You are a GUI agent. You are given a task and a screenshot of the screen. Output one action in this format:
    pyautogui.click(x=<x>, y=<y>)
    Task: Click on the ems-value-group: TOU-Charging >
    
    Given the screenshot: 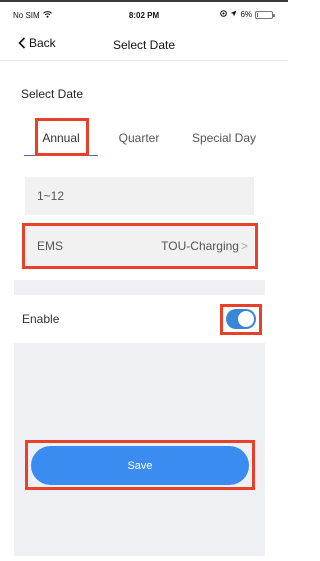 What is the action you would take?
    pyautogui.click(x=204, y=246)
    